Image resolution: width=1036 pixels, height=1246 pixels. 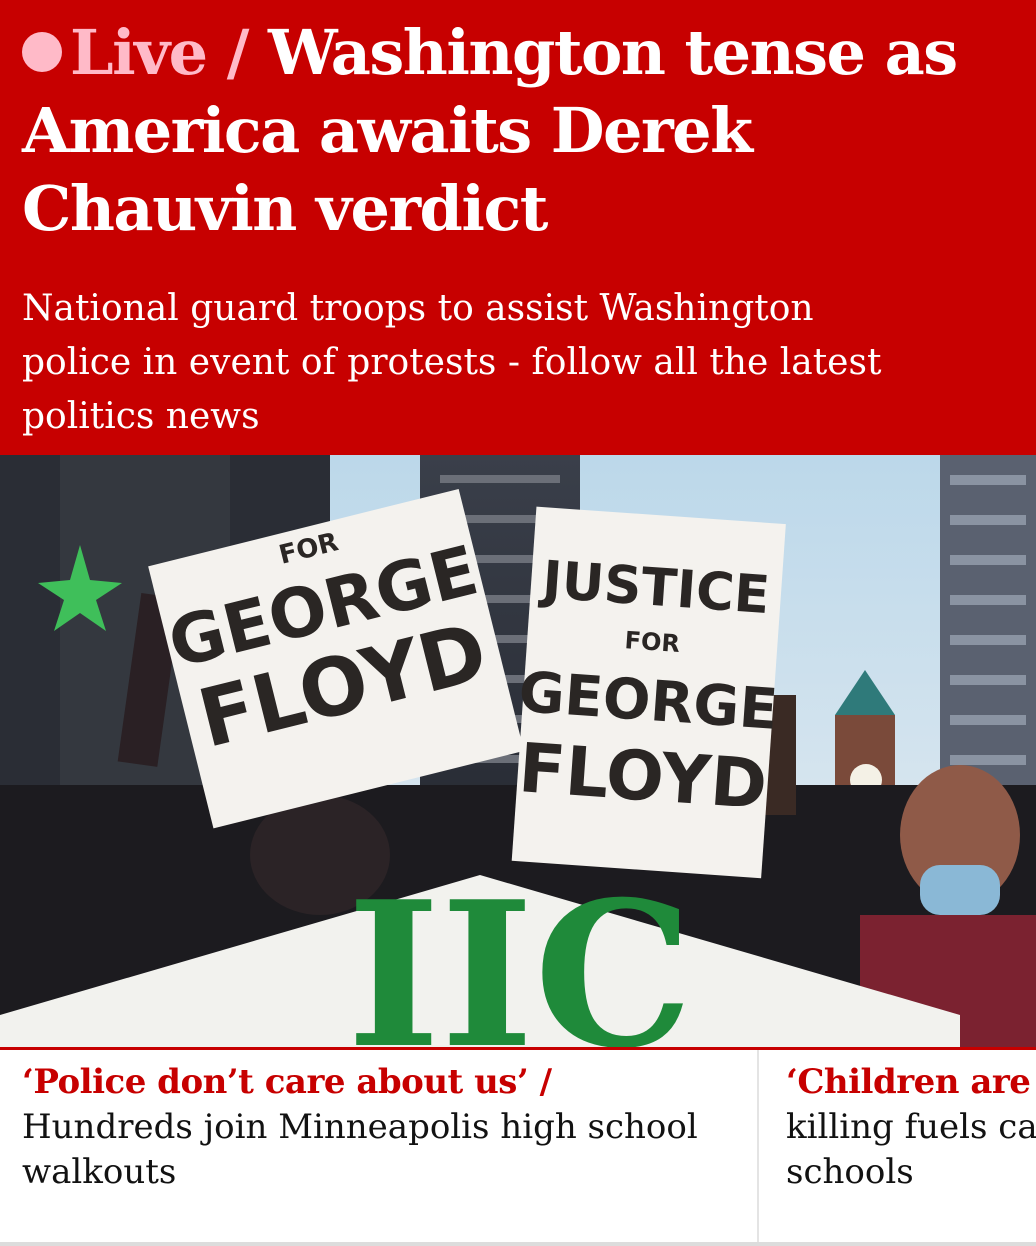 What do you see at coordinates (520, 952) in the screenshot?
I see `banner-letters: IIC` at bounding box center [520, 952].